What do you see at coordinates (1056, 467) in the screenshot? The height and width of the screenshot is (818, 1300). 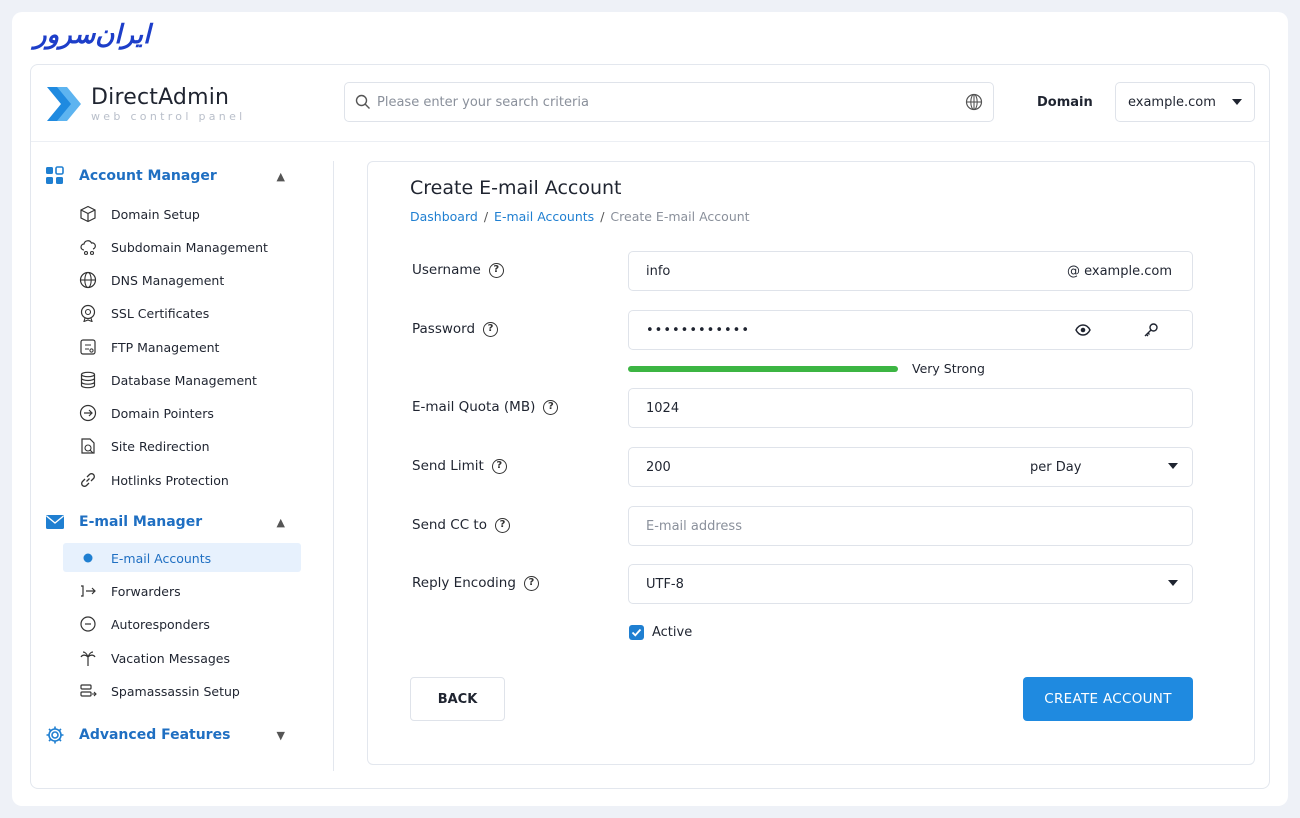 I see `send-limit-period-value: per Day` at bounding box center [1056, 467].